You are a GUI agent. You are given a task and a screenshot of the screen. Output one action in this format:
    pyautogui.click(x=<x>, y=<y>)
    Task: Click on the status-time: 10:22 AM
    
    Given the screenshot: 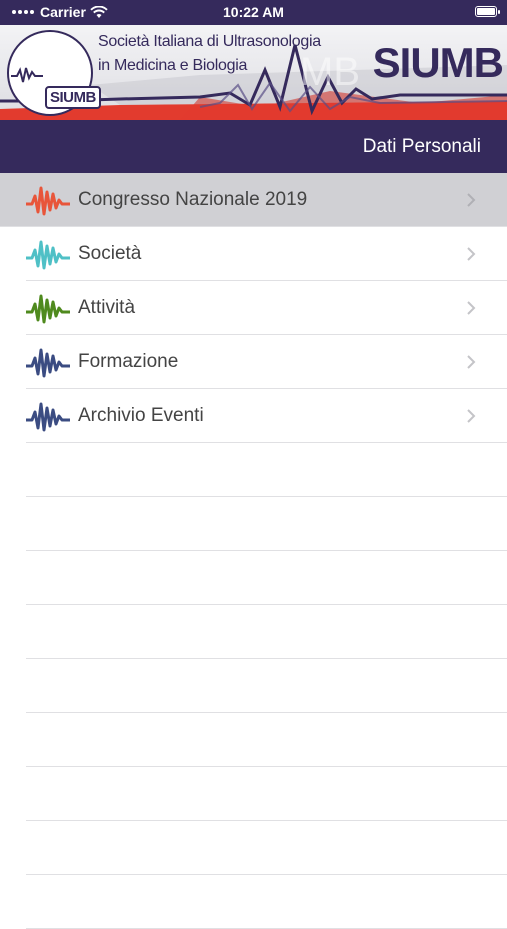 What is the action you would take?
    pyautogui.click(x=253, y=12)
    